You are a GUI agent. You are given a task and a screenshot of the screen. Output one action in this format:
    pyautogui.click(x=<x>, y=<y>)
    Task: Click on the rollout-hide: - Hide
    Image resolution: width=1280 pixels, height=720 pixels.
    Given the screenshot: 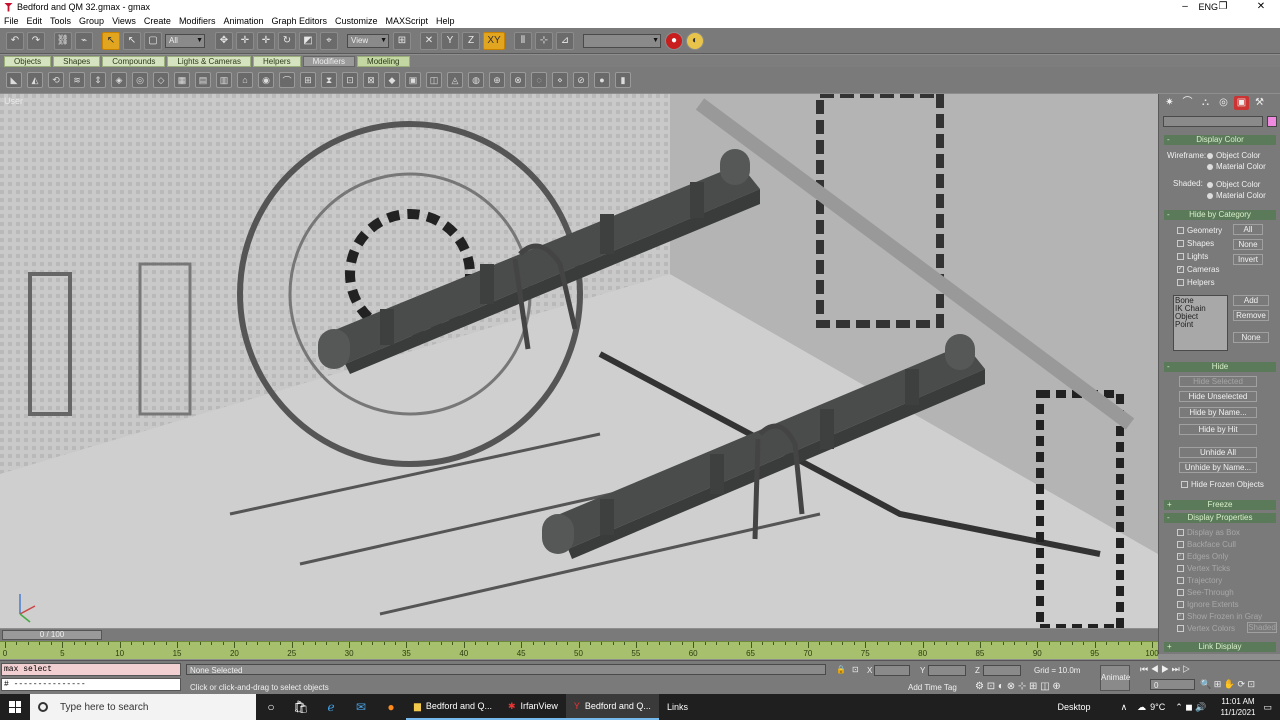 What is the action you would take?
    pyautogui.click(x=1220, y=367)
    